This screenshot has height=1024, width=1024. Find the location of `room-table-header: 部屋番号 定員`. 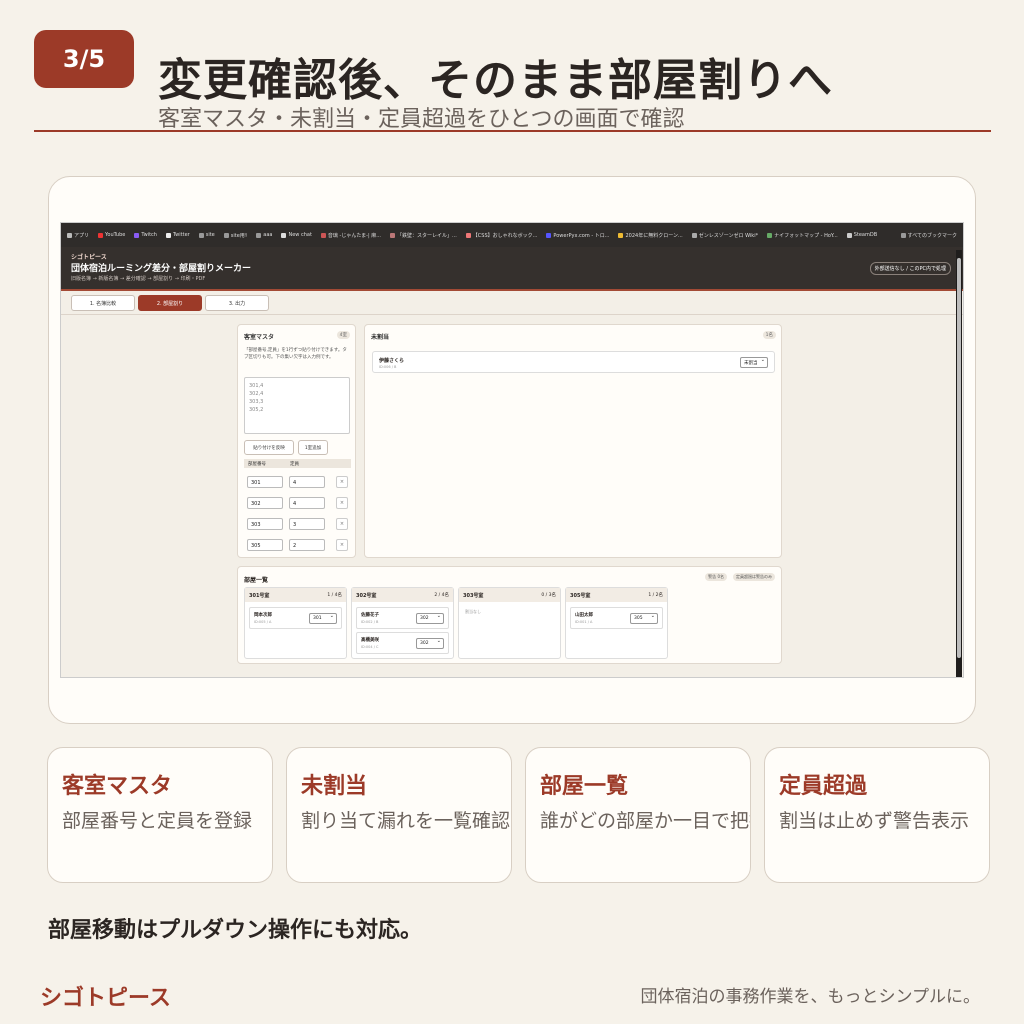

room-table-header: 部屋番号 定員 is located at coordinates (297, 463).